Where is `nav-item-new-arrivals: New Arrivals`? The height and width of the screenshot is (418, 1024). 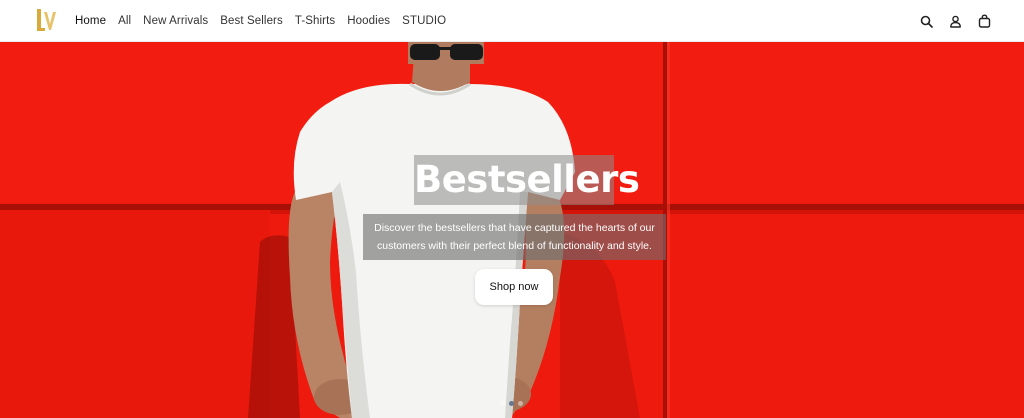
nav-item-new-arrivals: New Arrivals is located at coordinates (175, 21).